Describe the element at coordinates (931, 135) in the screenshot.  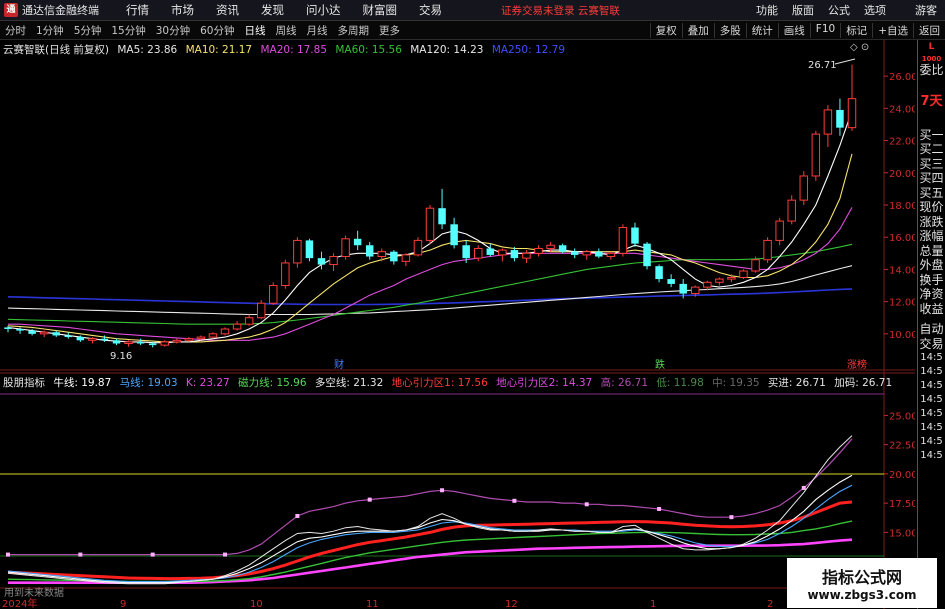
I see `side-buy1: 买一` at that location.